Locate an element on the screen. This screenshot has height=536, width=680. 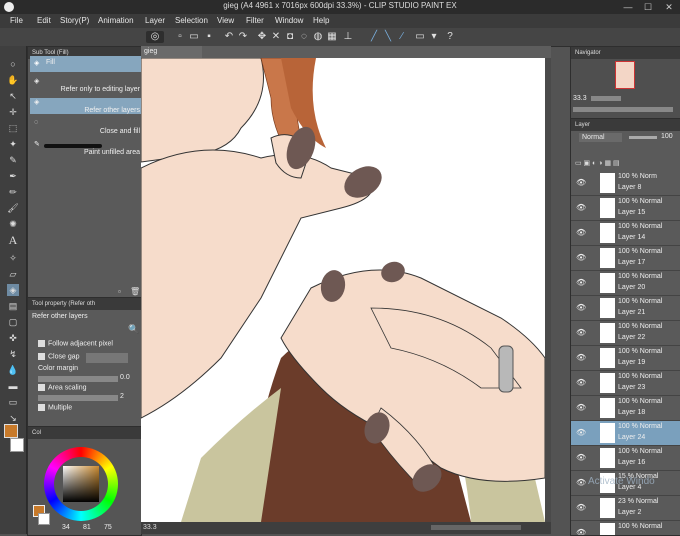
magnifier-icon: 🔍 is located at coordinates (133, 329).